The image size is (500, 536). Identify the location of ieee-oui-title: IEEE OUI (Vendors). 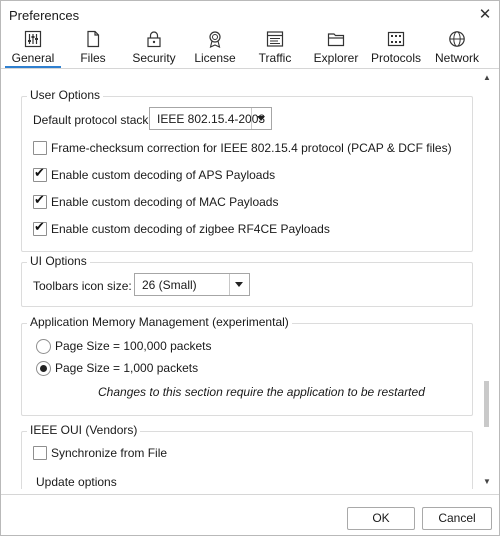
(84, 430).